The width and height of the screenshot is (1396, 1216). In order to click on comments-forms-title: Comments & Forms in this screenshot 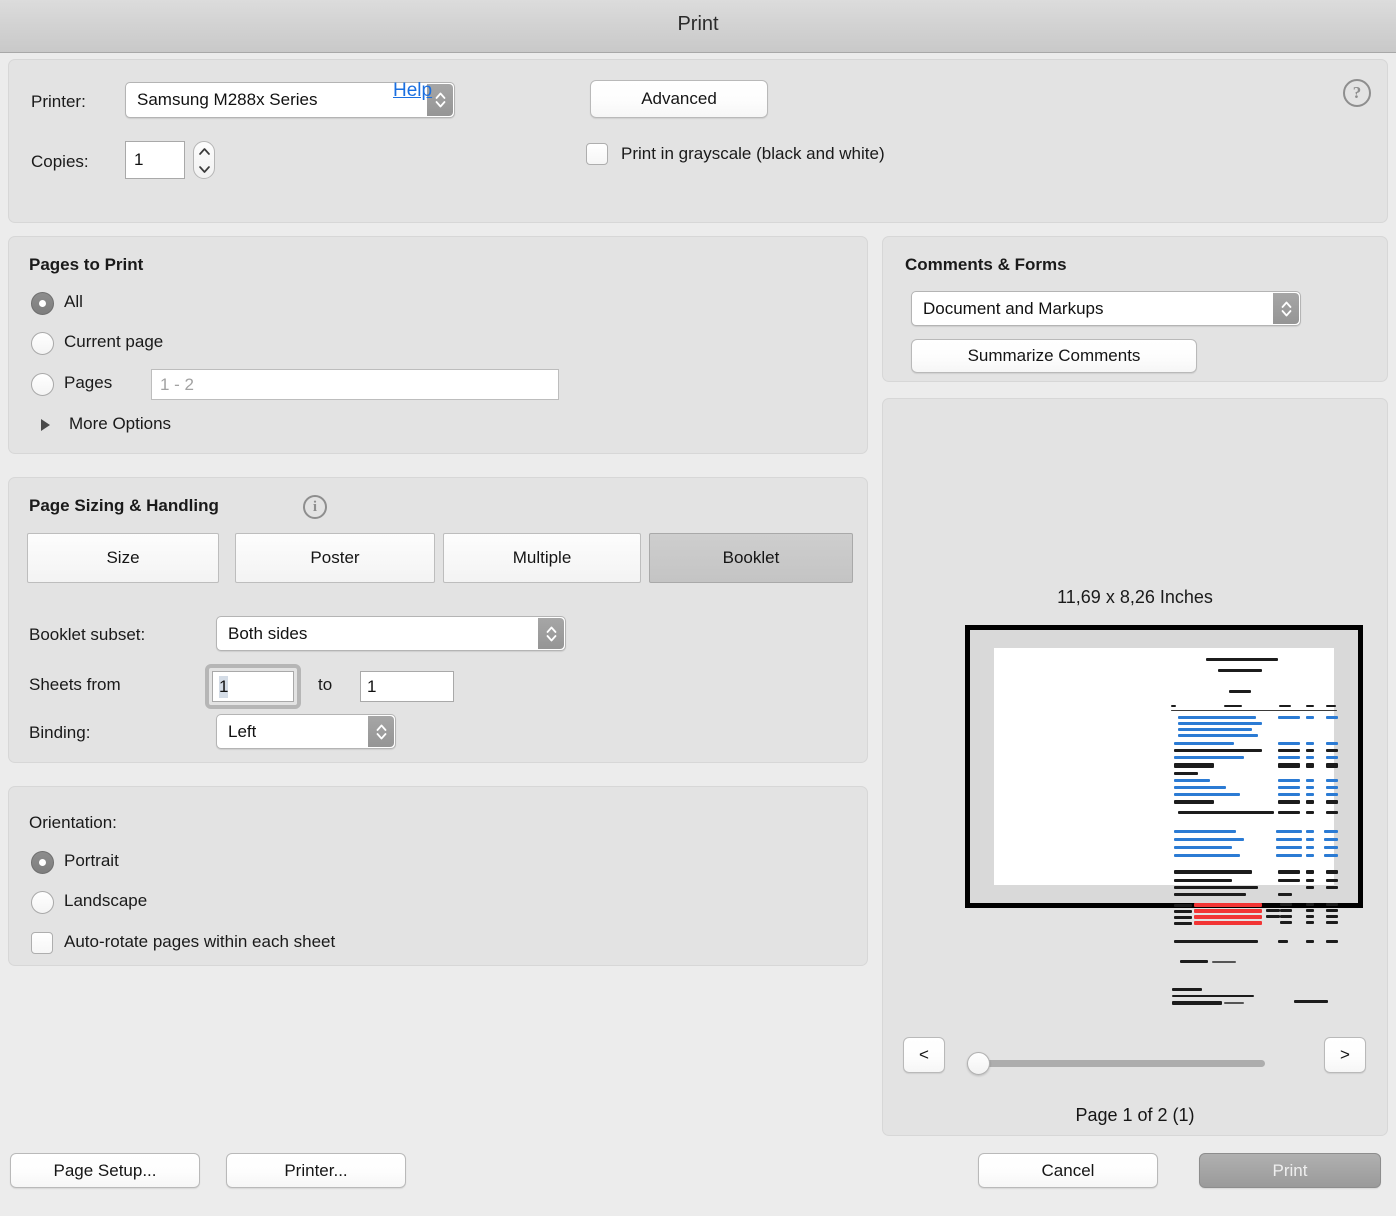, I will do `click(986, 264)`.